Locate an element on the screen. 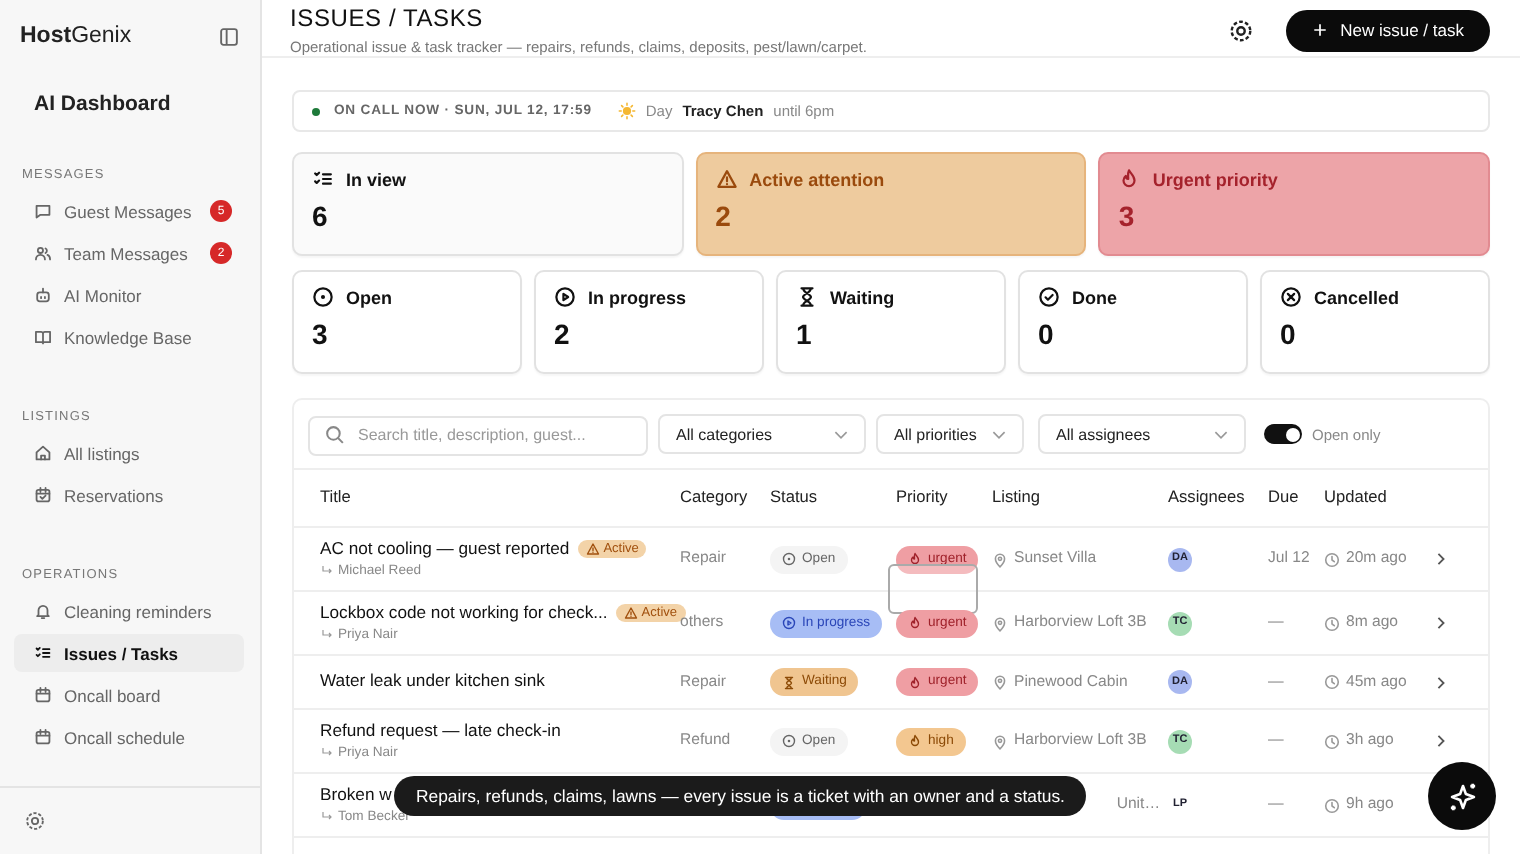  search-icon is located at coordinates (335, 435).